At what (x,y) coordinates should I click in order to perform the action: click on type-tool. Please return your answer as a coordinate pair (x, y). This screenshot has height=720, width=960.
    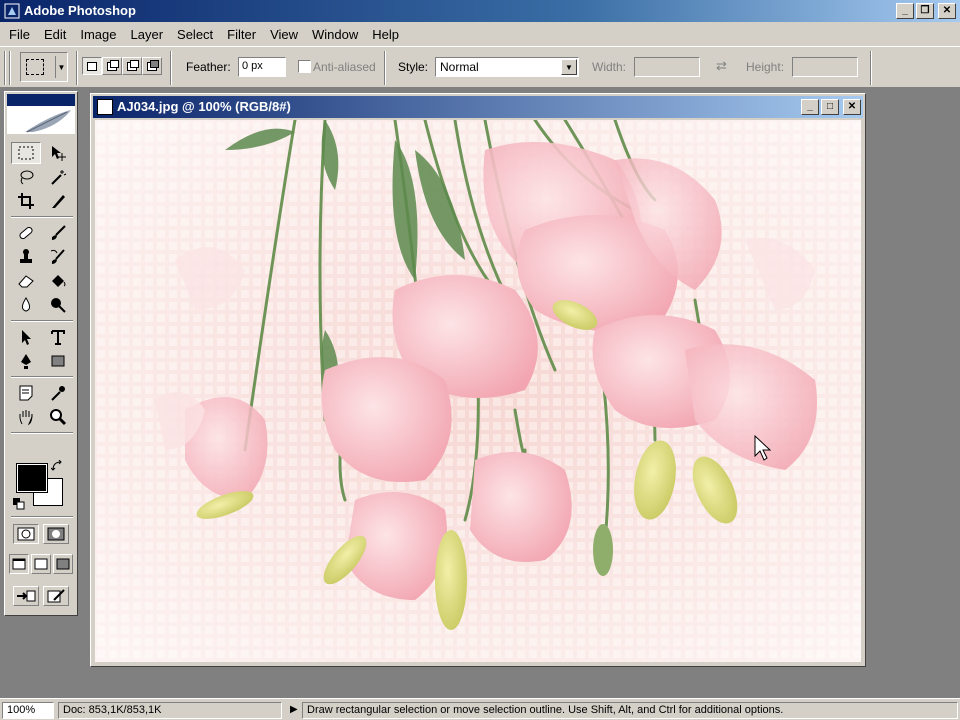
    Looking at the image, I should click on (58, 337).